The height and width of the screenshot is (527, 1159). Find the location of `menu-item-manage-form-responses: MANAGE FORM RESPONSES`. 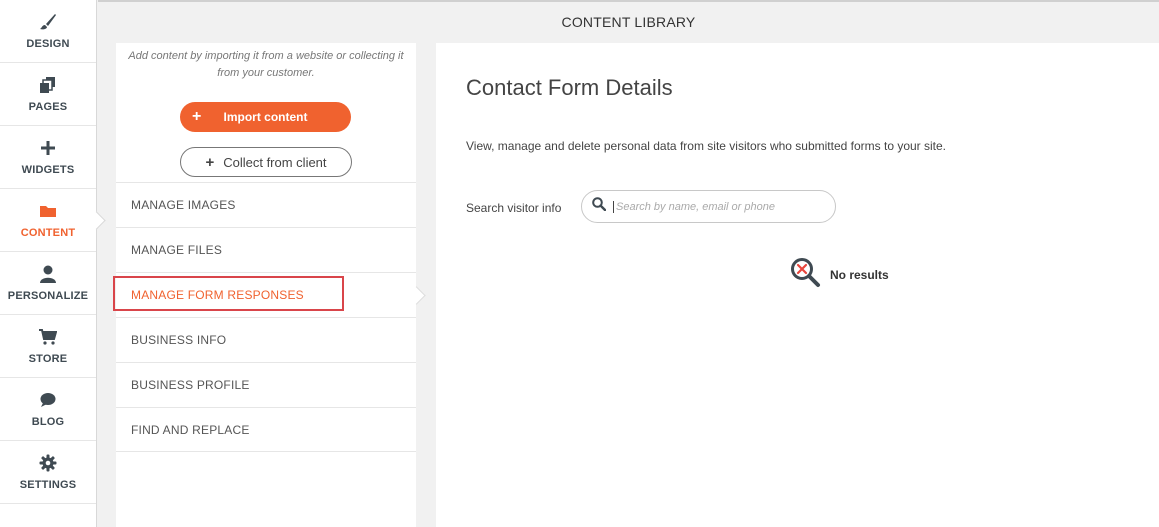

menu-item-manage-form-responses: MANAGE FORM RESPONSES is located at coordinates (264, 294).